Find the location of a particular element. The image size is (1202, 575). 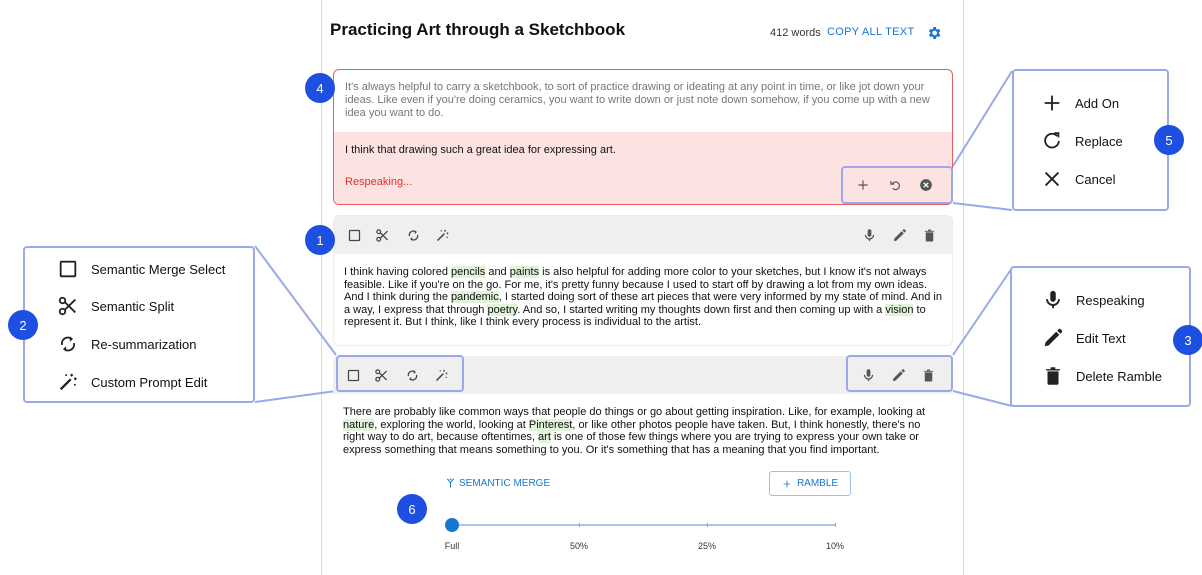

legend-edit-text: Edit Text is located at coordinates (1084, 338).